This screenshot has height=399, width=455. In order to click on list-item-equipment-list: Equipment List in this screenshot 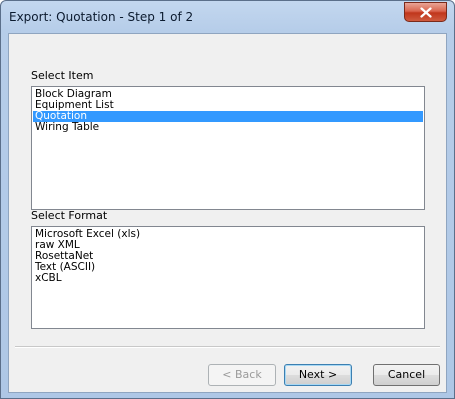, I will do `click(228, 105)`.